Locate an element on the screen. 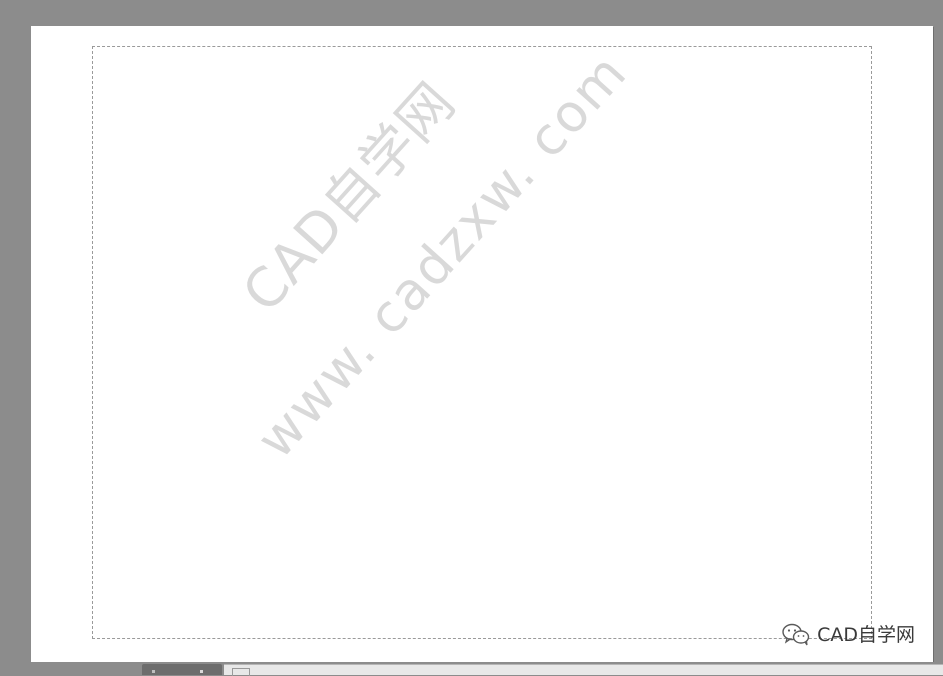 This screenshot has height=676, width=943. brand-badge: CAD自学网 is located at coordinates (848, 633).